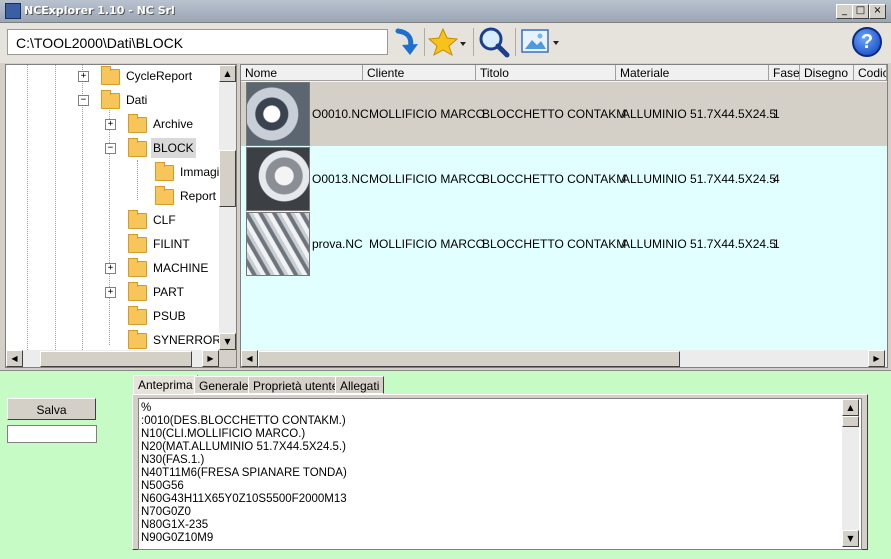 The image size is (891, 559). I want to click on help-icon: ?, so click(867, 42).